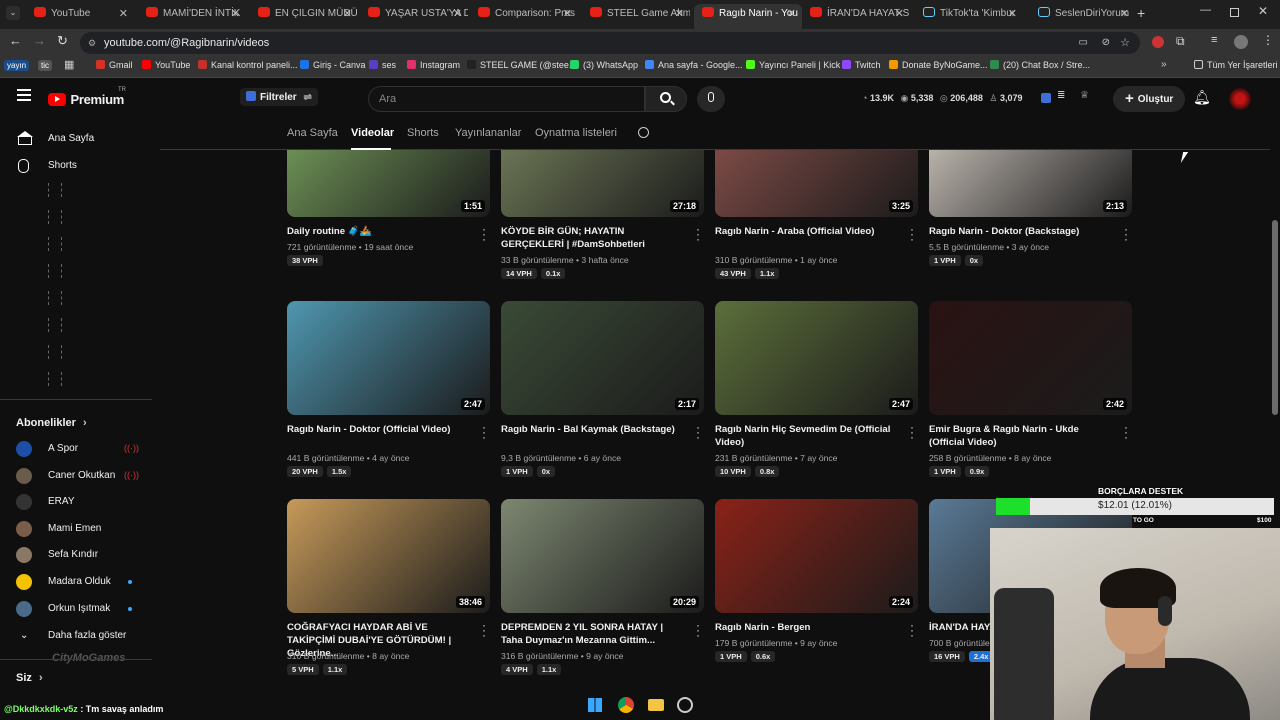 The image size is (1280, 720). What do you see at coordinates (1236, 65) in the screenshot?
I see `all-bookmarks: Tüm Yer İşaretleri` at bounding box center [1236, 65].